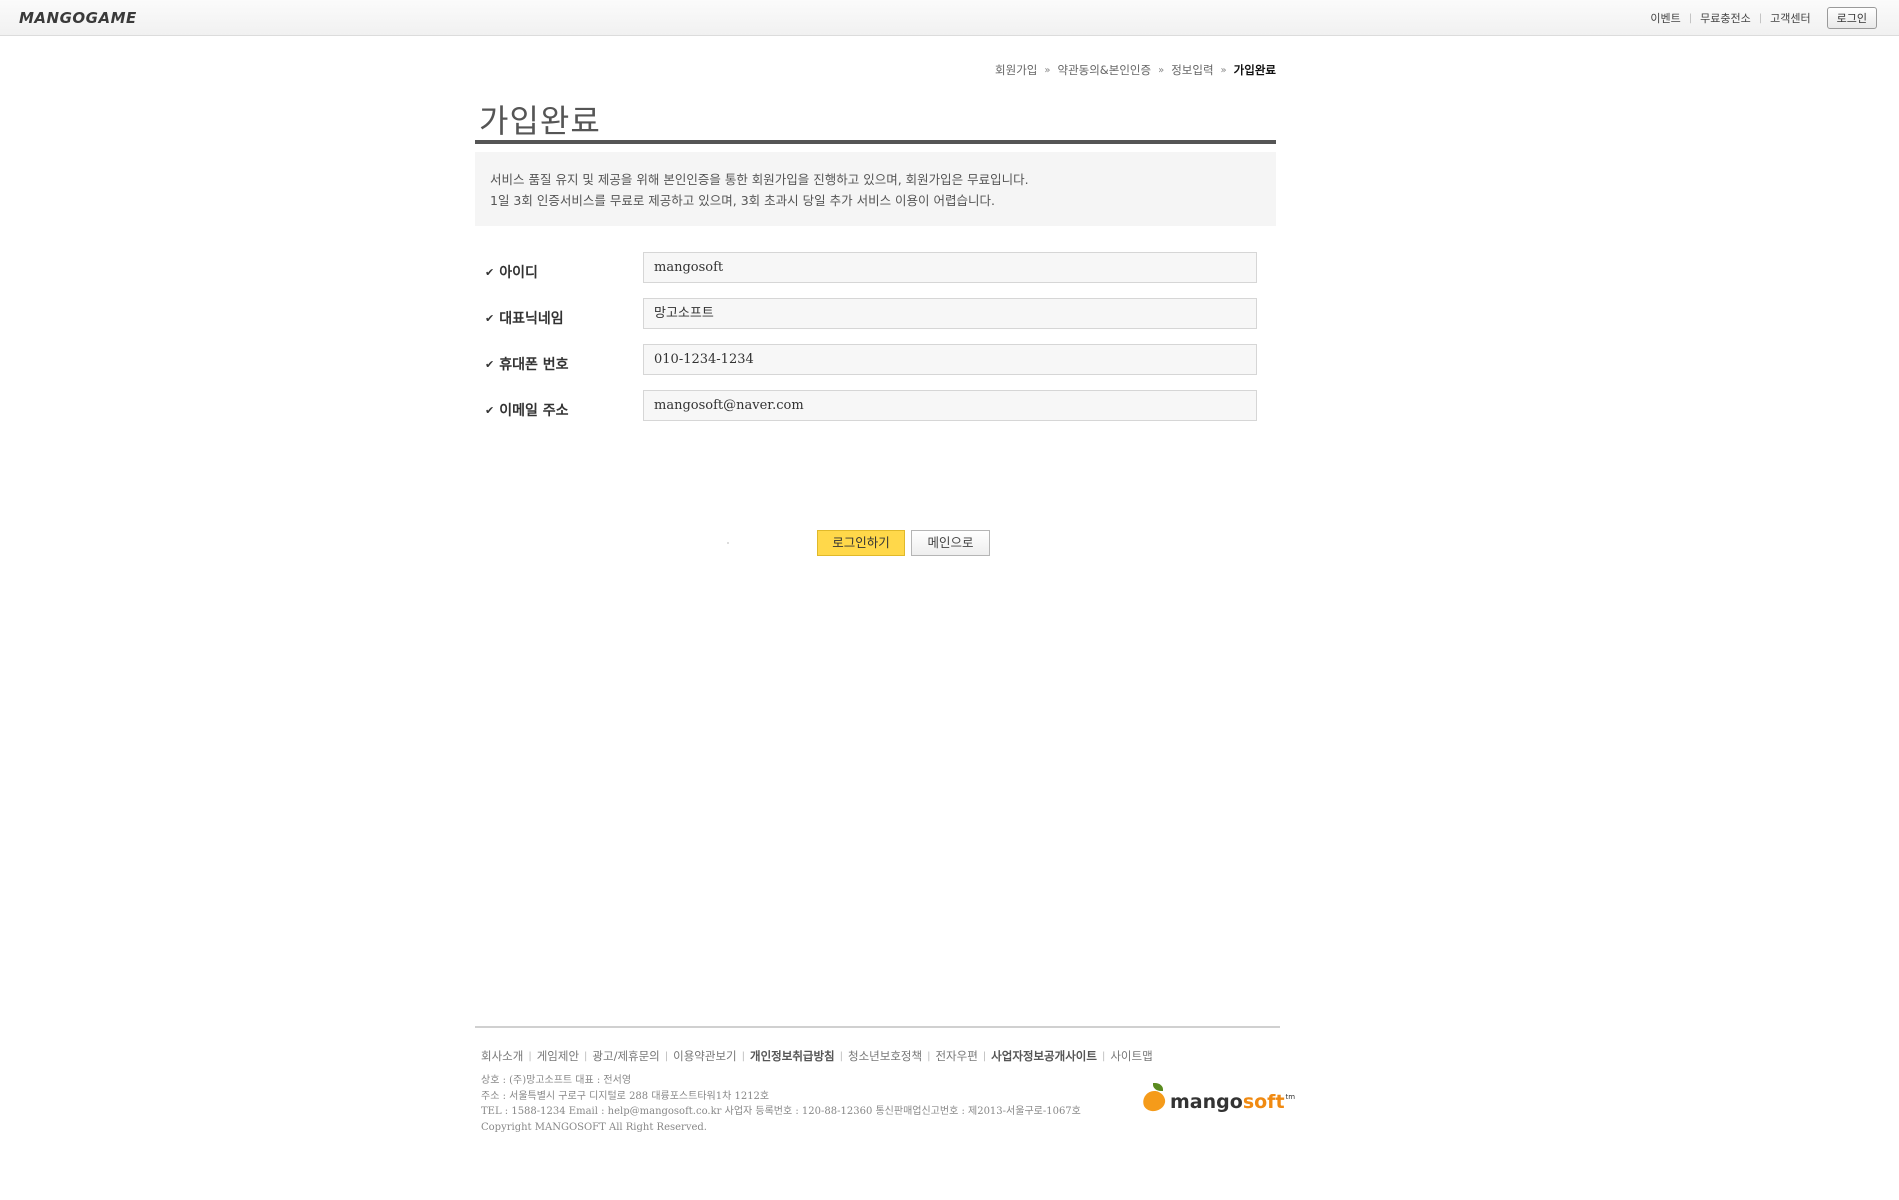 Image resolution: width=1899 pixels, height=1200 pixels. I want to click on trademark-mark: tm, so click(1290, 1097).